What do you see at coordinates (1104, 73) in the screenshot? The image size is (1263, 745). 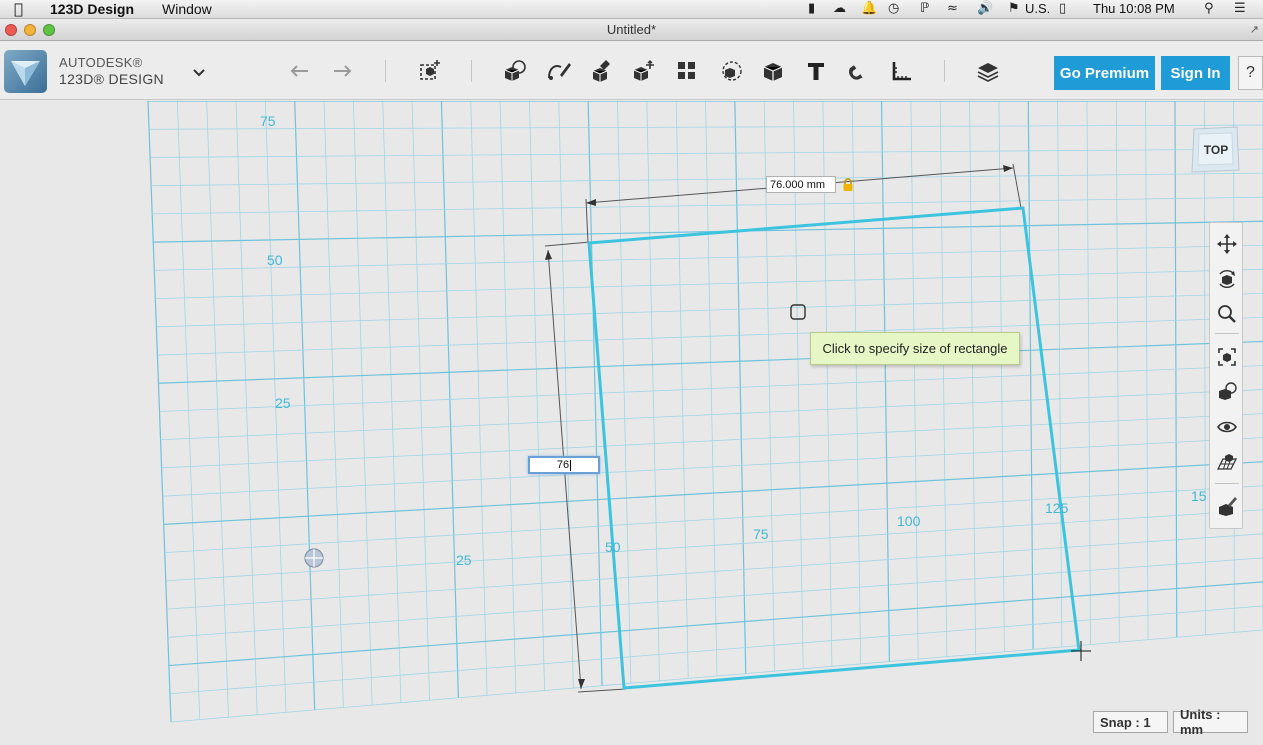 I see `go-premium-button: Go Premium` at bounding box center [1104, 73].